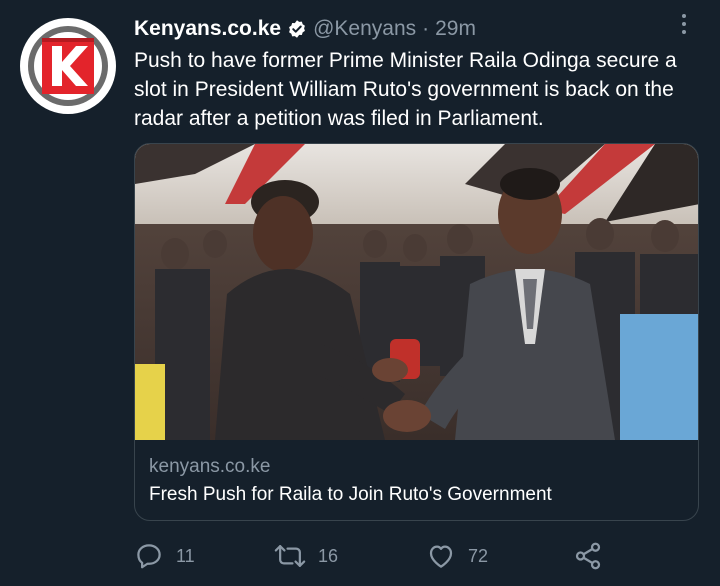 The image size is (720, 586). Describe the element at coordinates (290, 556) in the screenshot. I see `retweet-icon` at that location.